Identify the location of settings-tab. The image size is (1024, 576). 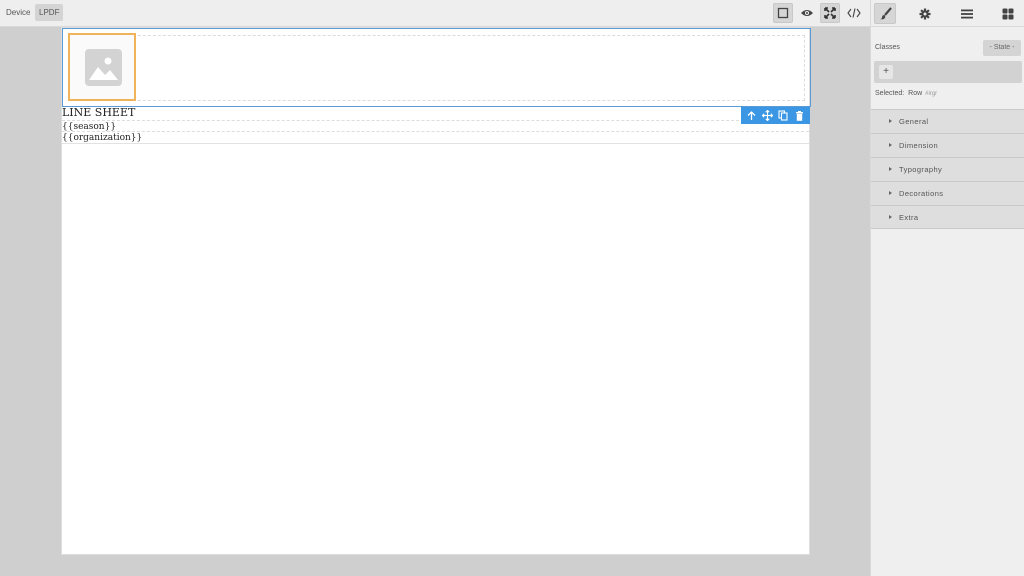
(925, 13).